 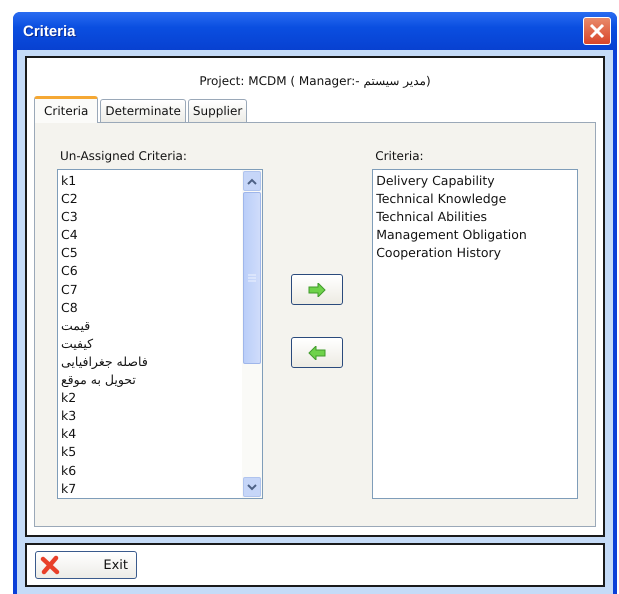 What do you see at coordinates (150, 471) in the screenshot?
I see `list-item: k6` at bounding box center [150, 471].